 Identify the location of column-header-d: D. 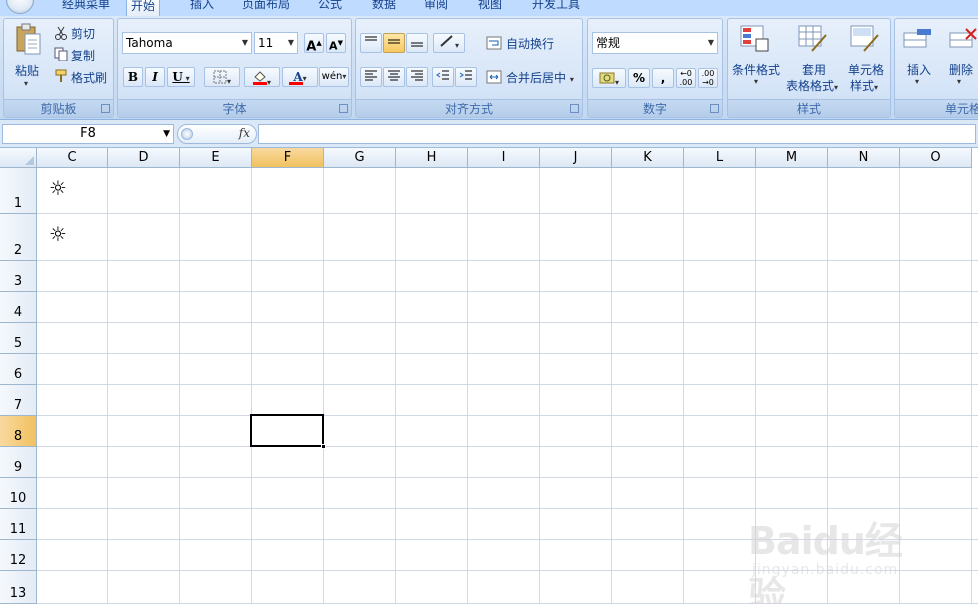
(144, 158).